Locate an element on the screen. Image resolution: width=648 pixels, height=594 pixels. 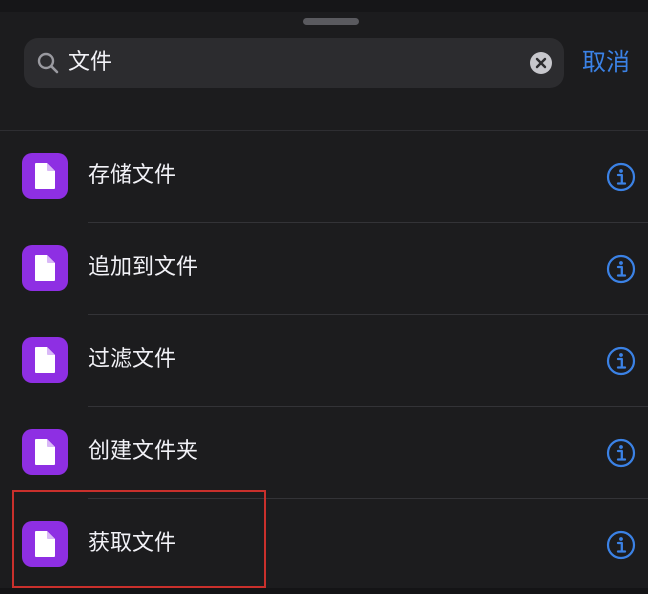
search-query-text: 文件 is located at coordinates (90, 62).